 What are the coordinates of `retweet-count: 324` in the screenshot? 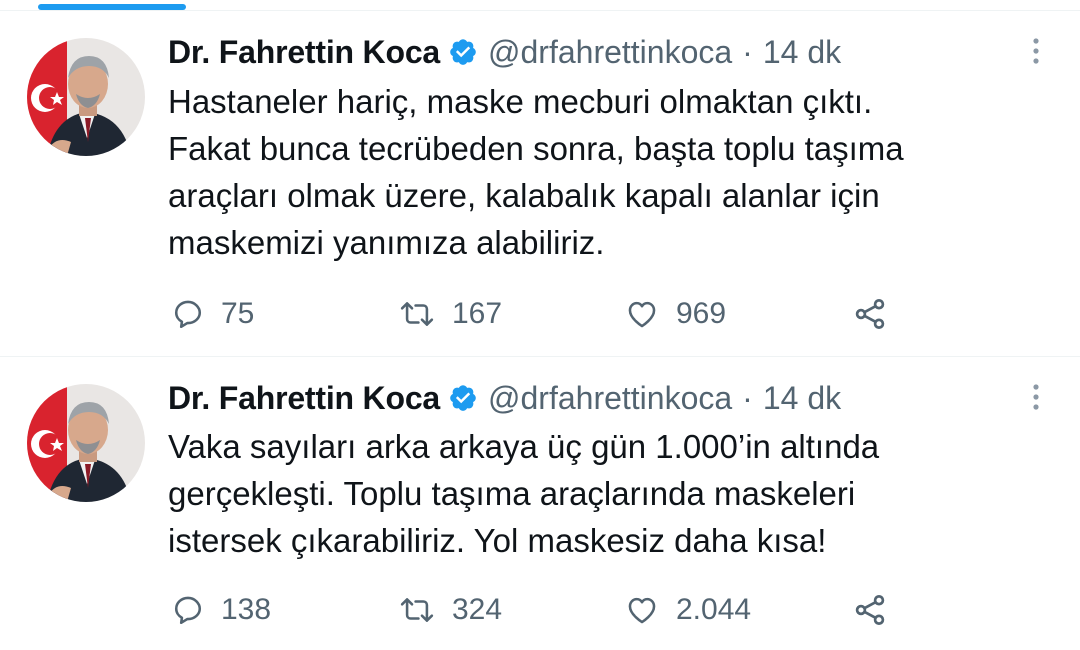 It's located at (477, 609).